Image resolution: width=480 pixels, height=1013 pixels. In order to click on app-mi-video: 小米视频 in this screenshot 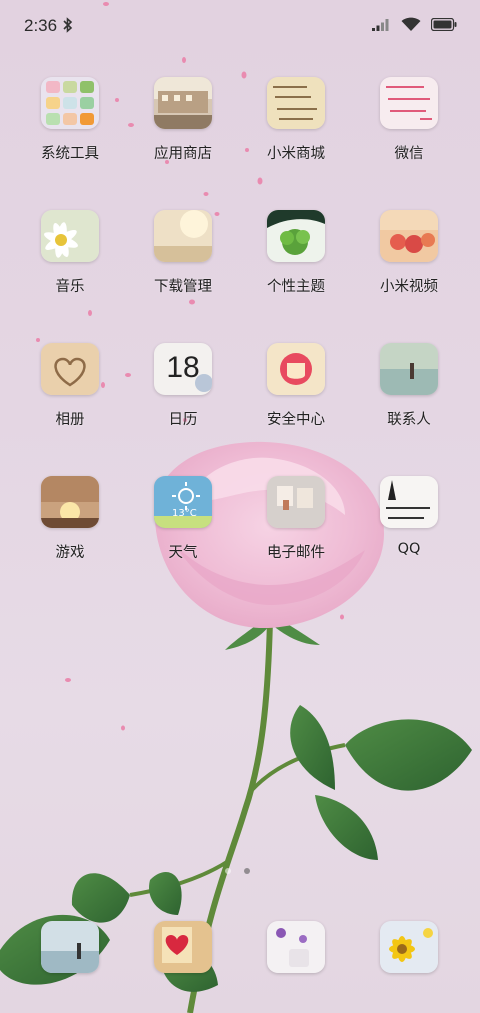, I will do `click(409, 265)`.